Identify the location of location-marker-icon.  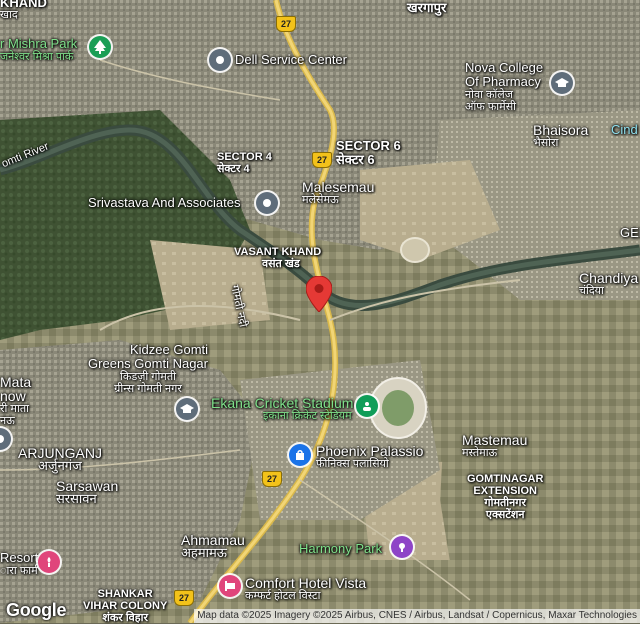
(319, 296).